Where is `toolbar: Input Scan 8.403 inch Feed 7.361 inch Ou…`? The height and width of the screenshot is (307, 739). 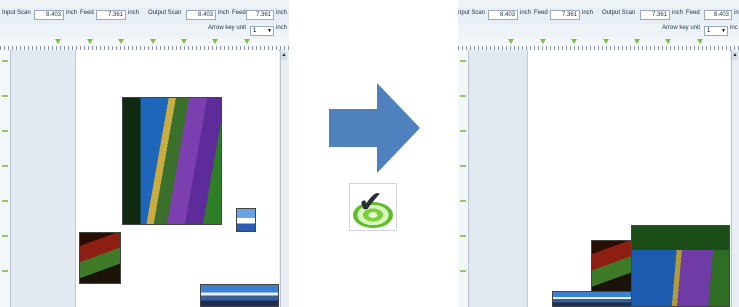
toolbar: Input Scan 8.403 inch Feed 7.361 inch Ou… is located at coordinates (144, 16).